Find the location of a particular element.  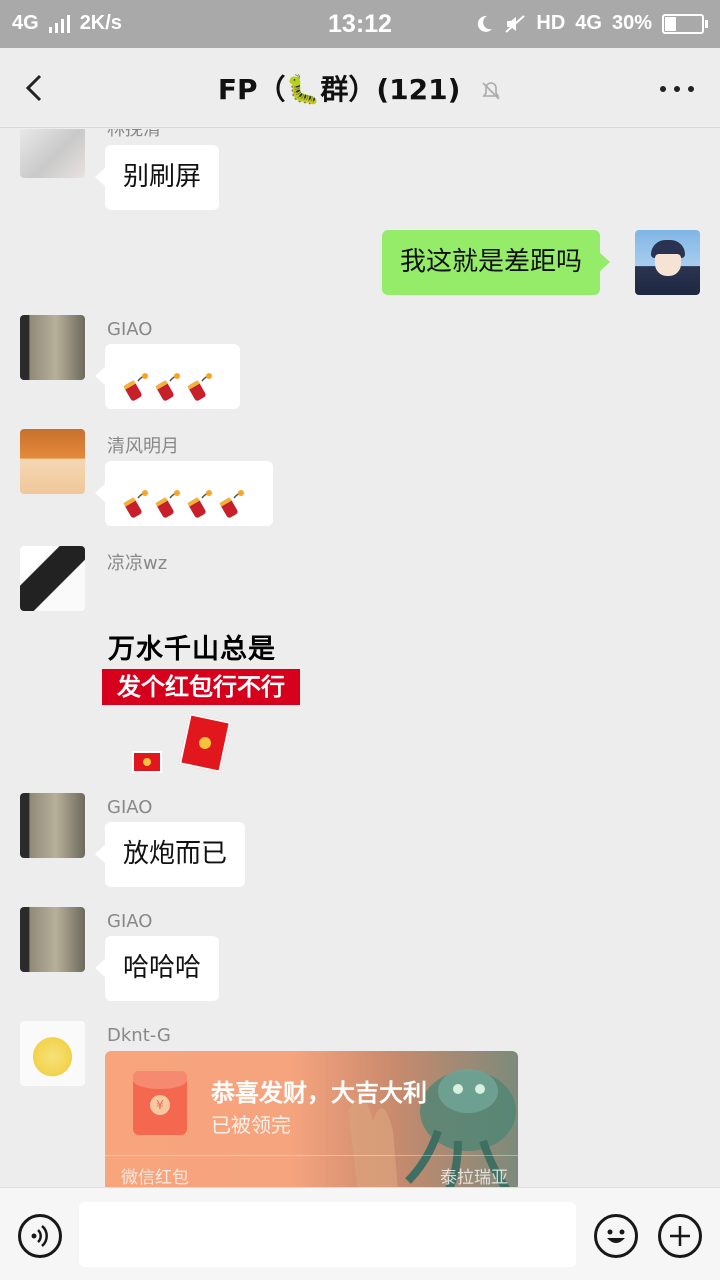

red-packet-title: 恭喜发财，大吉大利 is located at coordinates (319, 1093).